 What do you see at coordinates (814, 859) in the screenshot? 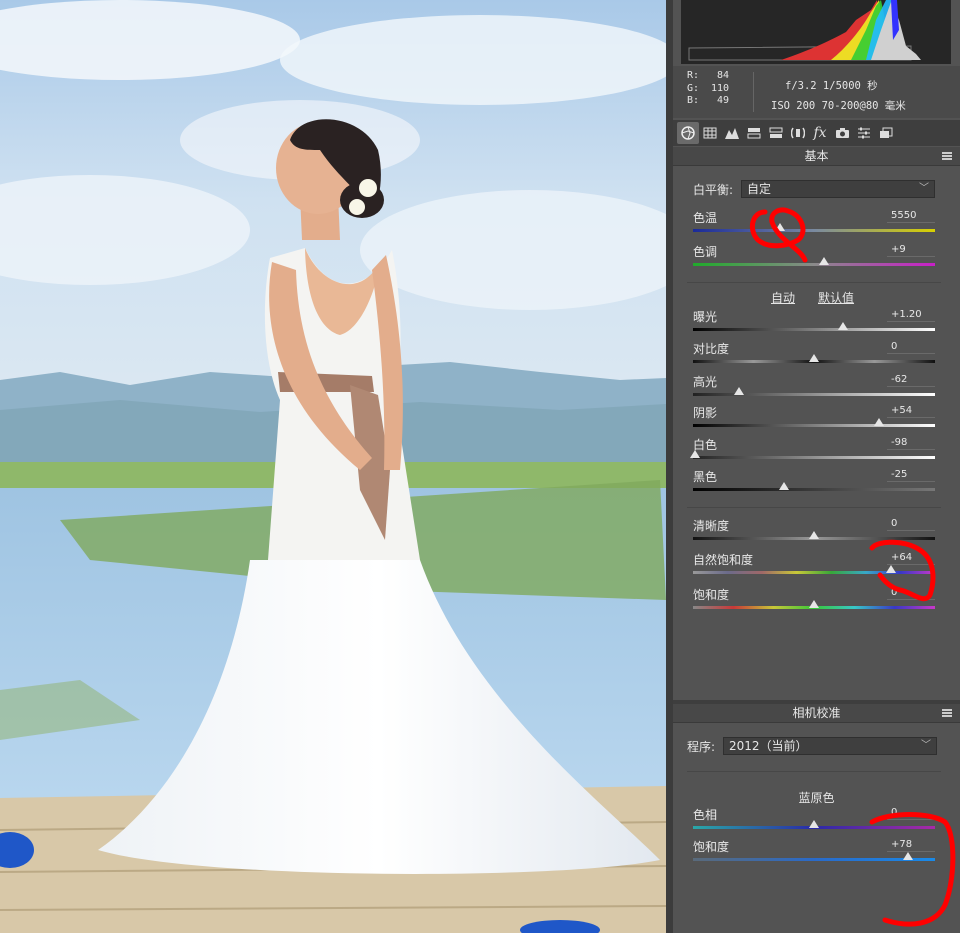
I see `calibration-slider-track` at bounding box center [814, 859].